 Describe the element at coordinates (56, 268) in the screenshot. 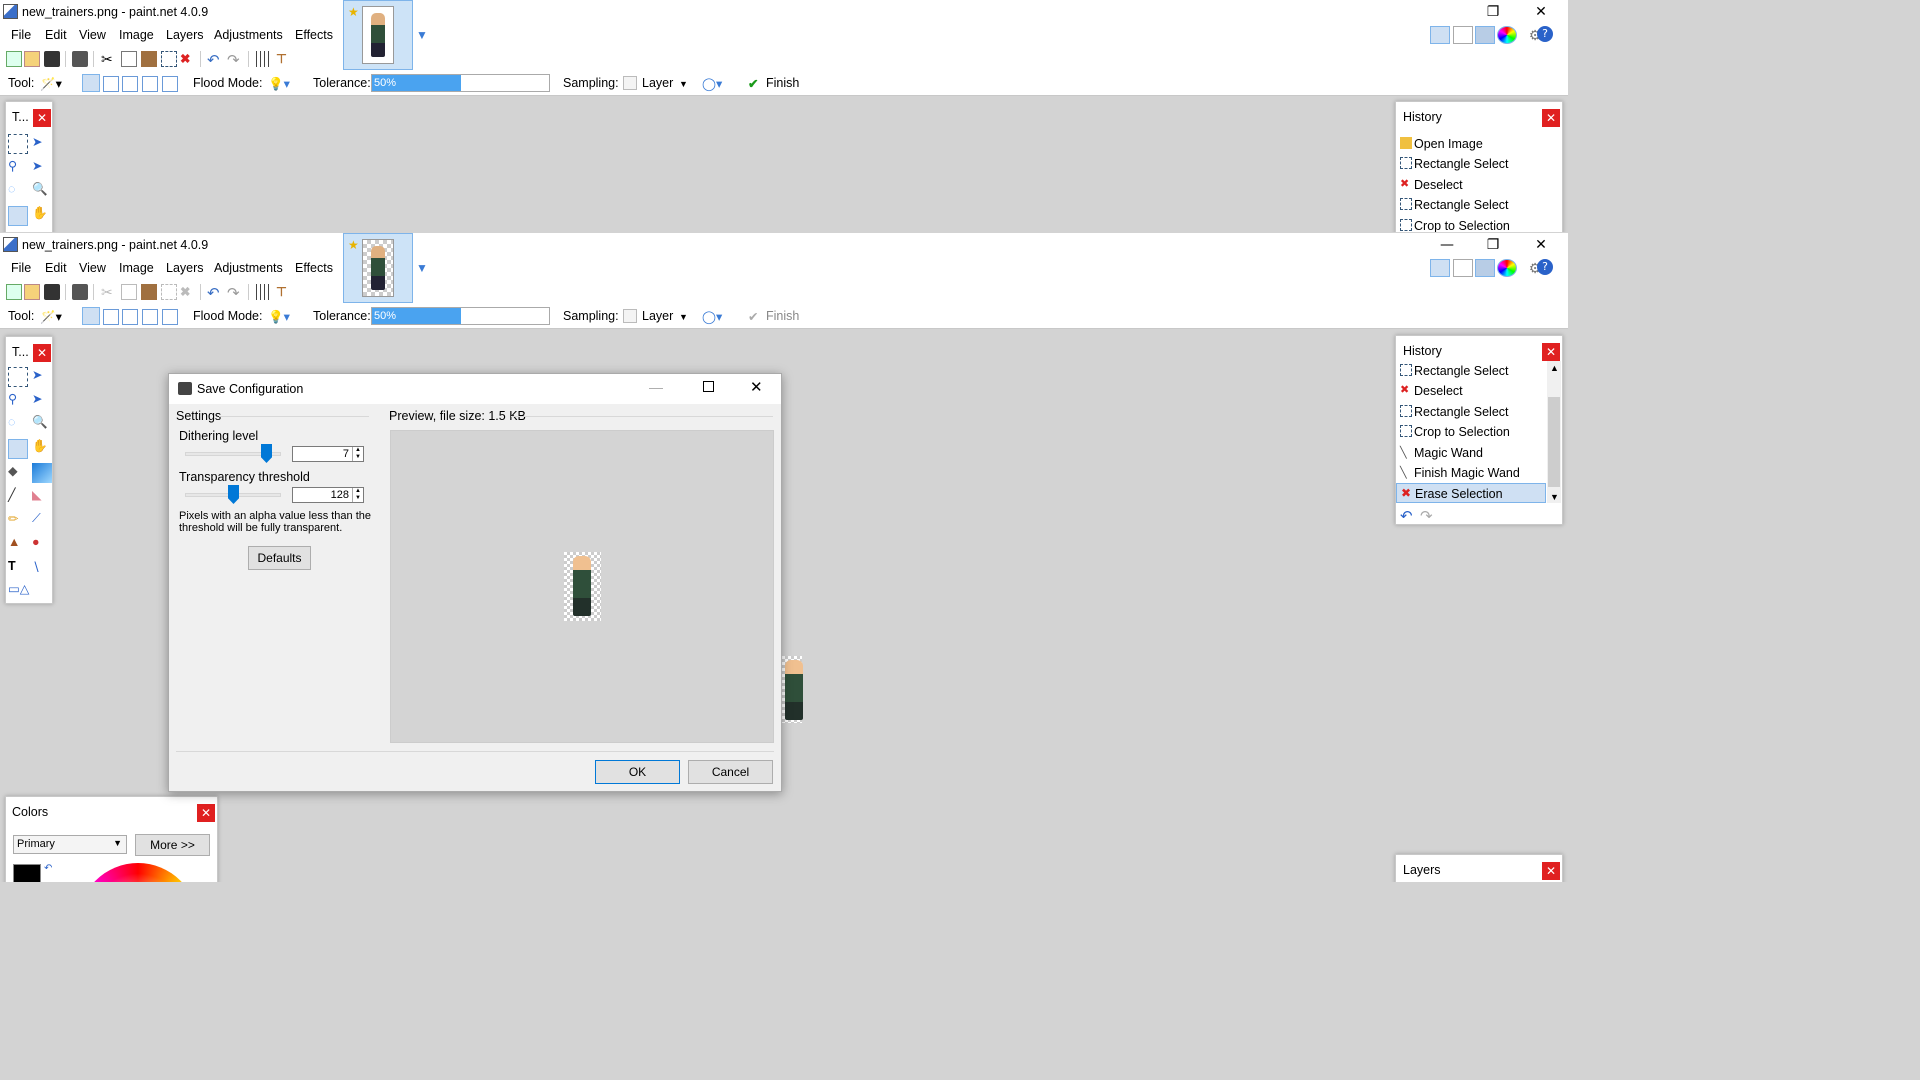

I see `menu-edit: Edit` at that location.